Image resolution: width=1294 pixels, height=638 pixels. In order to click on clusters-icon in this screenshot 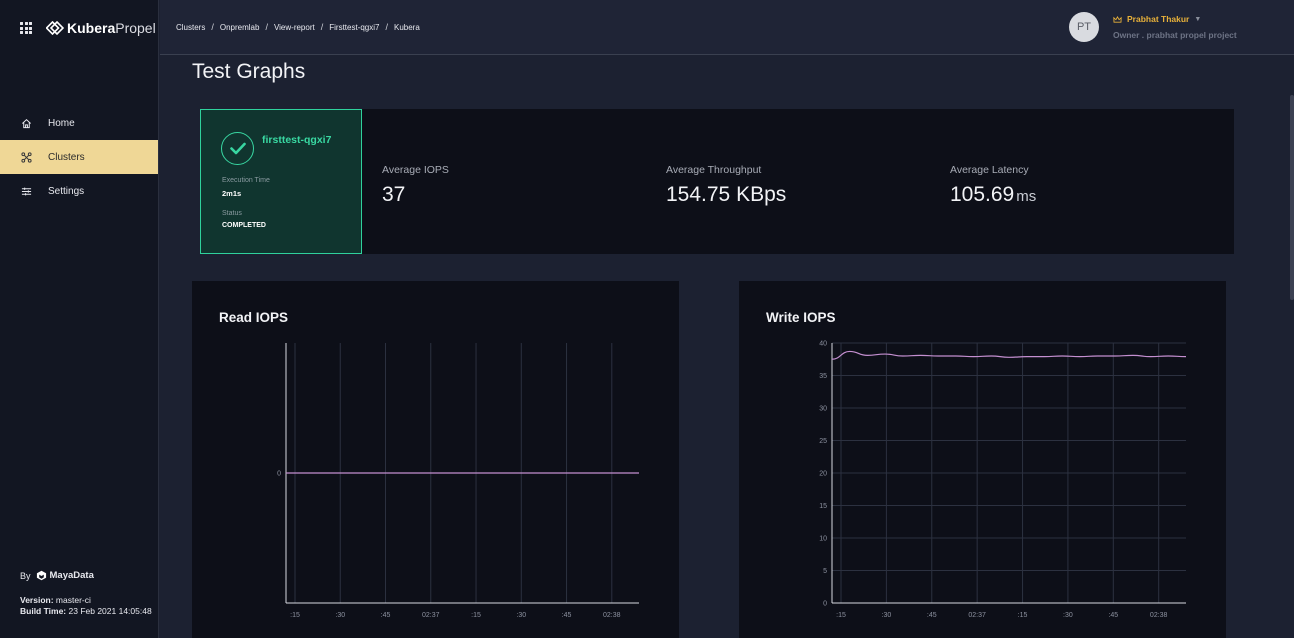, I will do `click(26, 157)`.